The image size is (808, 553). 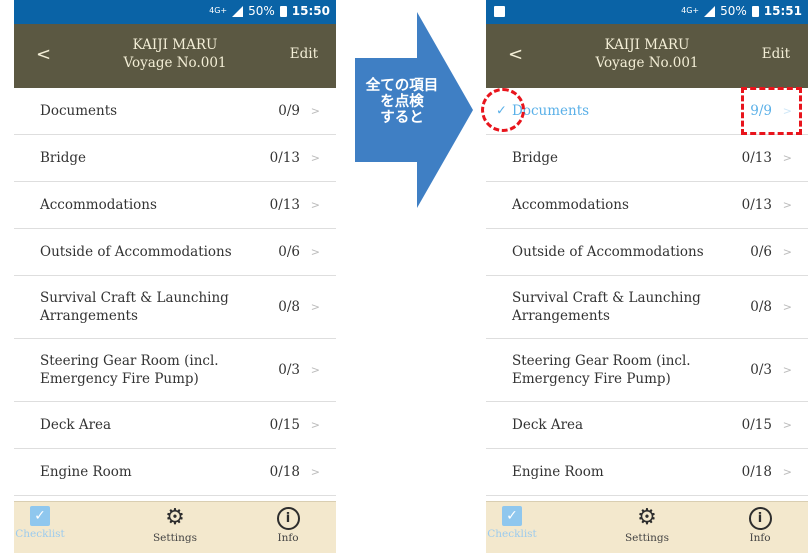 I want to click on clock: 15:50, so click(x=310, y=11).